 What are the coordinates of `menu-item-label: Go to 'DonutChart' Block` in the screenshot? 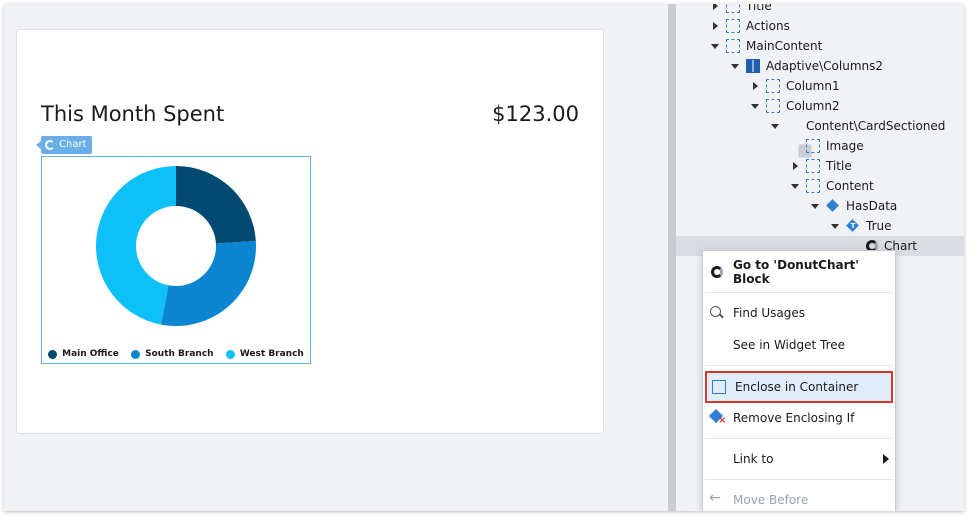 It's located at (796, 272).